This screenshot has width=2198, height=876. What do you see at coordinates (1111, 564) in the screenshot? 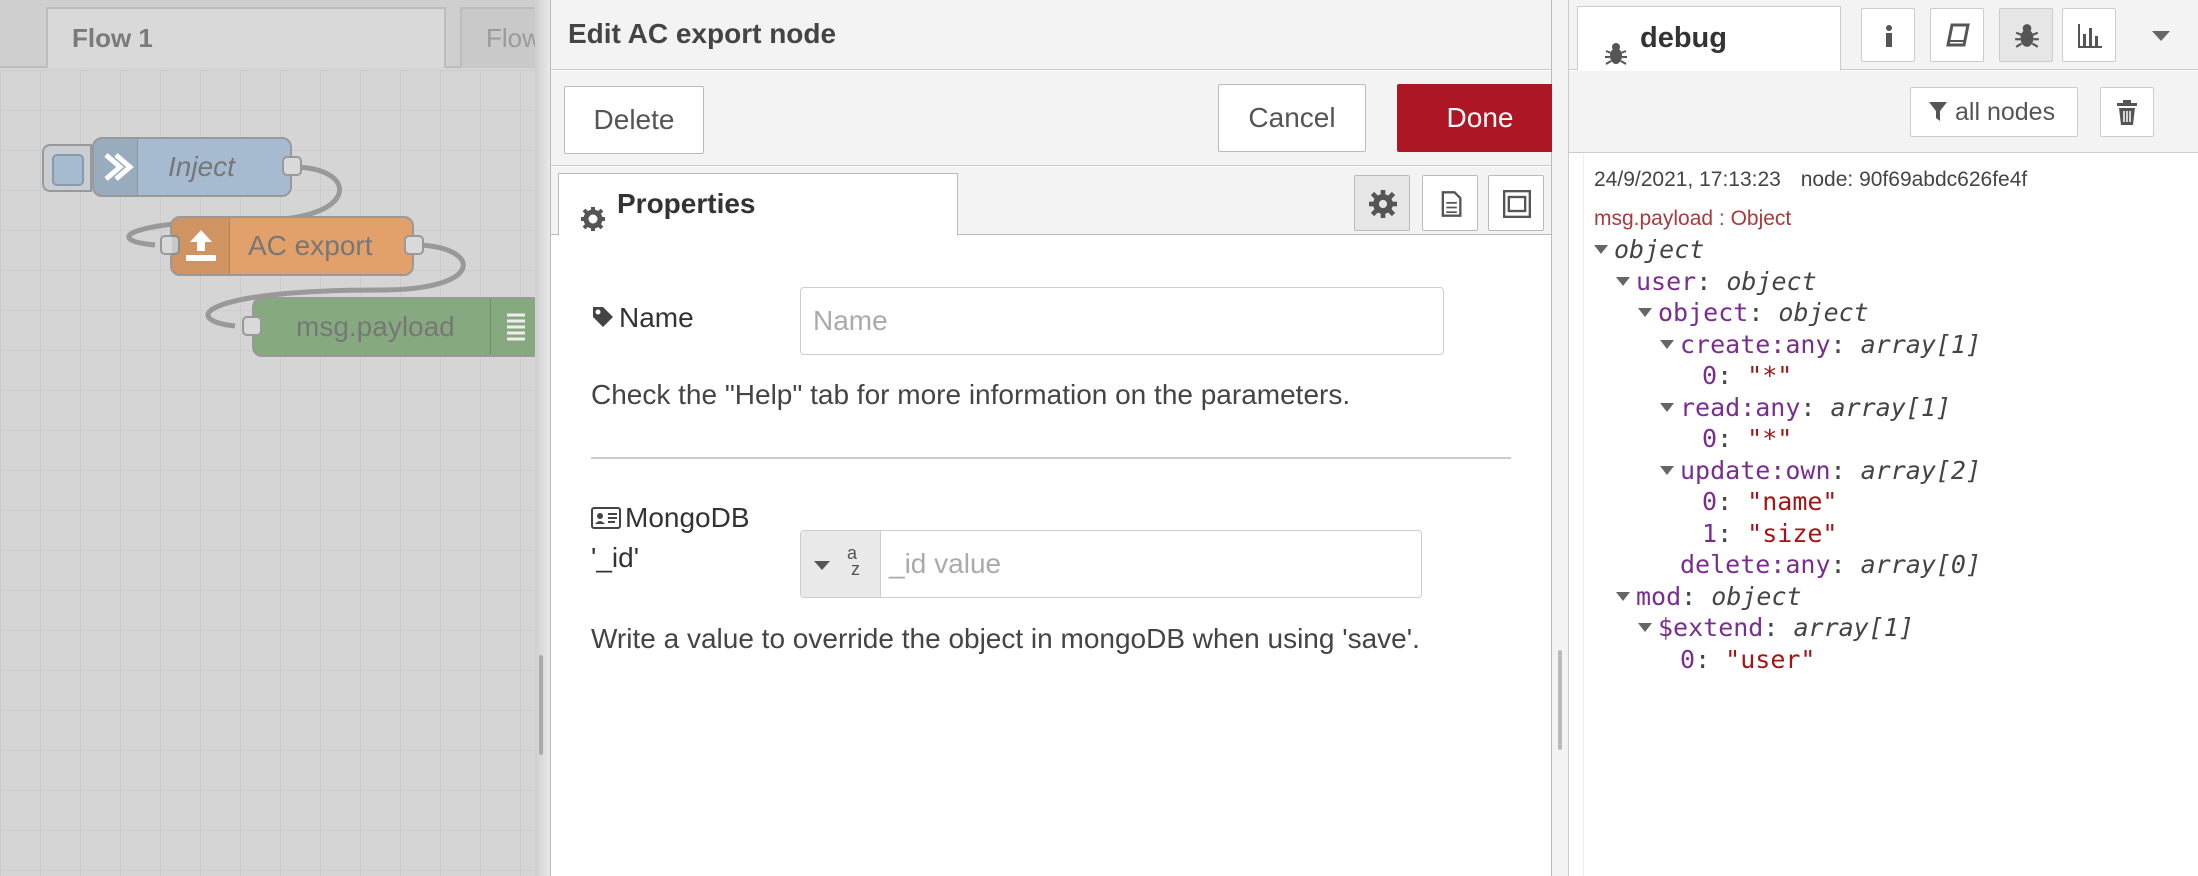
I see `id-typed-input: az _id value` at bounding box center [1111, 564].